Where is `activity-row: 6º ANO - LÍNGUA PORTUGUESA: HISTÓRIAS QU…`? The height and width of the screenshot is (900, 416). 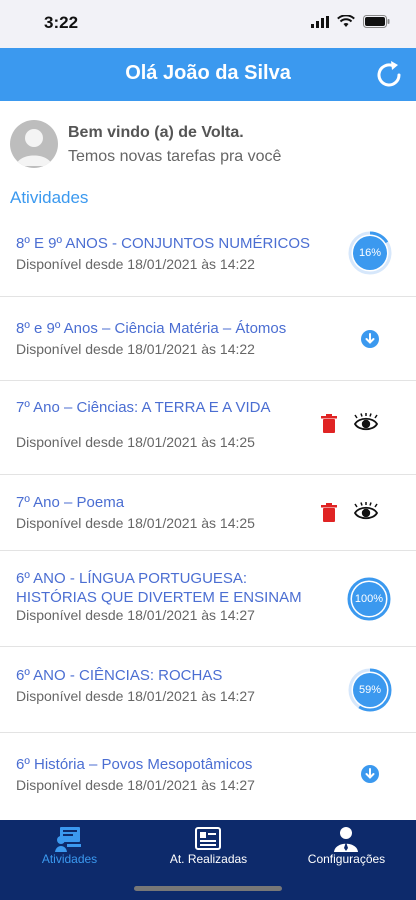
activity-row: 6º ANO - LÍNGUA PORTUGUESA: HISTÓRIAS QU… is located at coordinates (208, 599).